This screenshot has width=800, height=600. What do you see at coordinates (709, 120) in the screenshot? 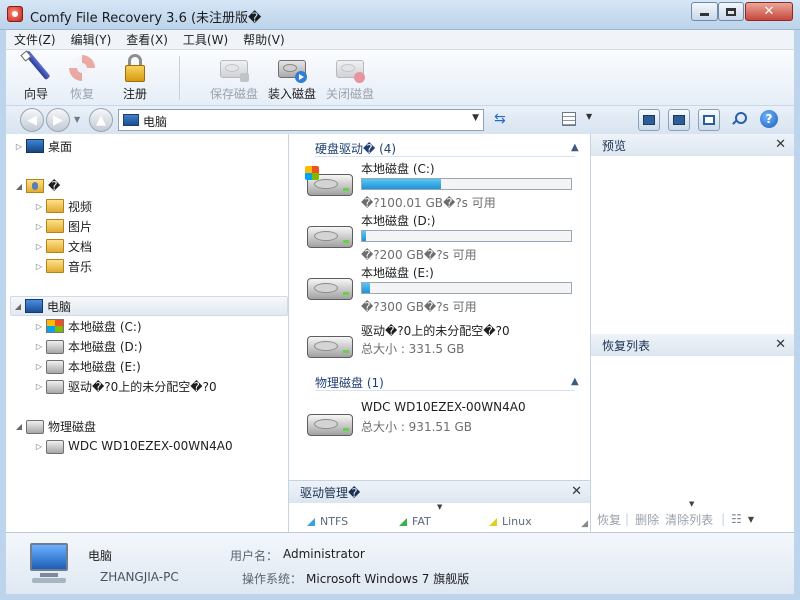
I see `save-view-button` at bounding box center [709, 120].